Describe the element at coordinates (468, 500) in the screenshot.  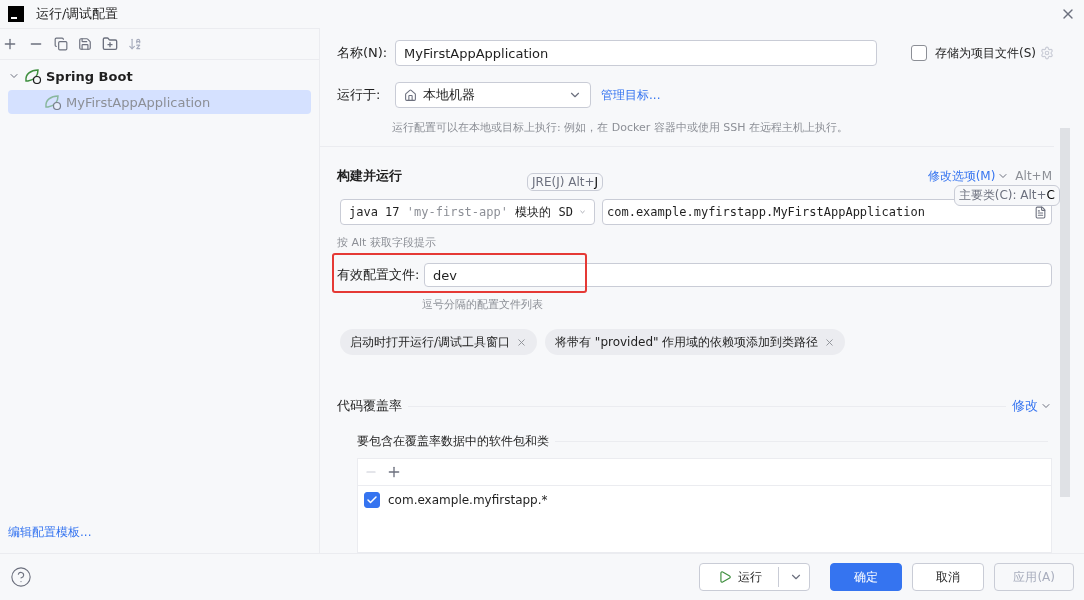
I see `package-pattern: com.example.myfirstapp.*` at that location.